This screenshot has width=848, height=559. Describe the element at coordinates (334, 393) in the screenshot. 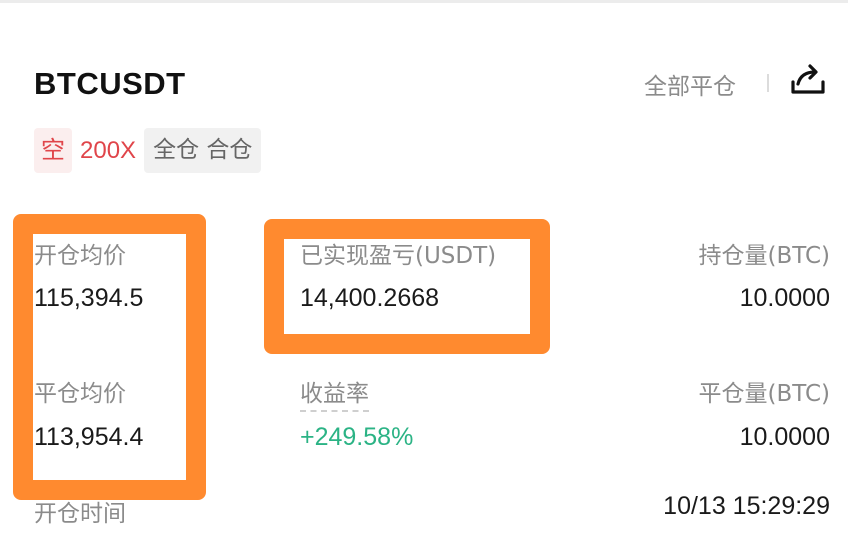

I see `roi-label: 收益率` at that location.